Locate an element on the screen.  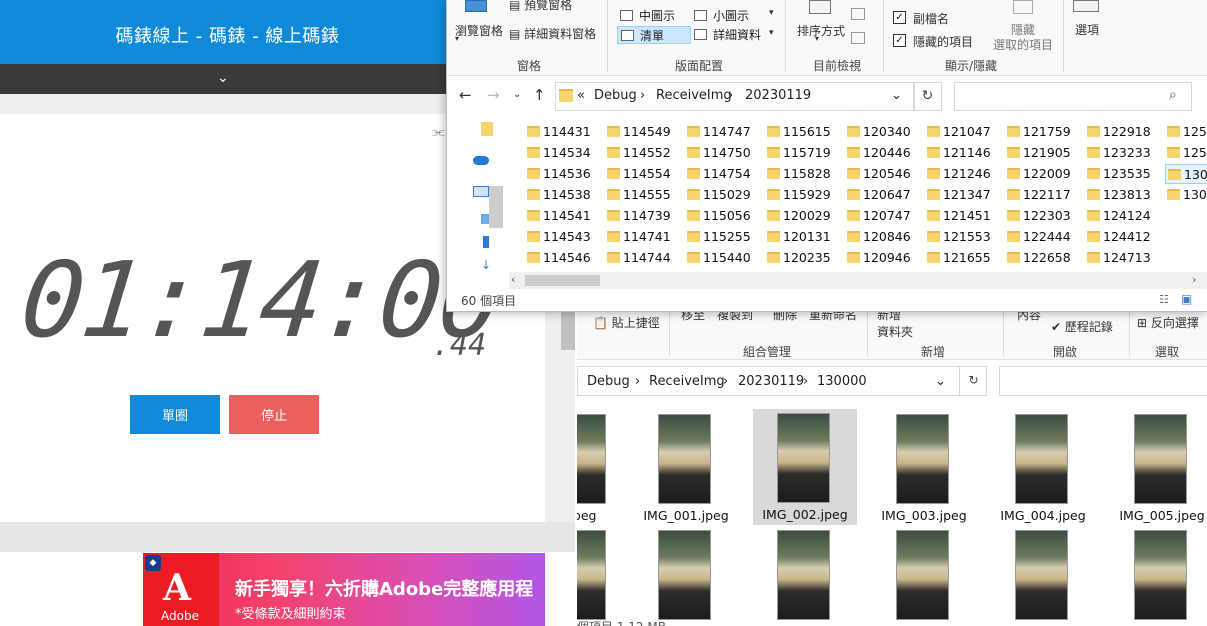
folder-item: 115615 is located at coordinates (805, 132).